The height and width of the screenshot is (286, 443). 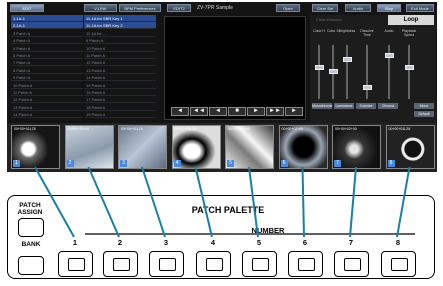 What do you see at coordinates (47, 115) in the screenshot?
I see `clip-row-name: 14 Patch A` at bounding box center [47, 115].